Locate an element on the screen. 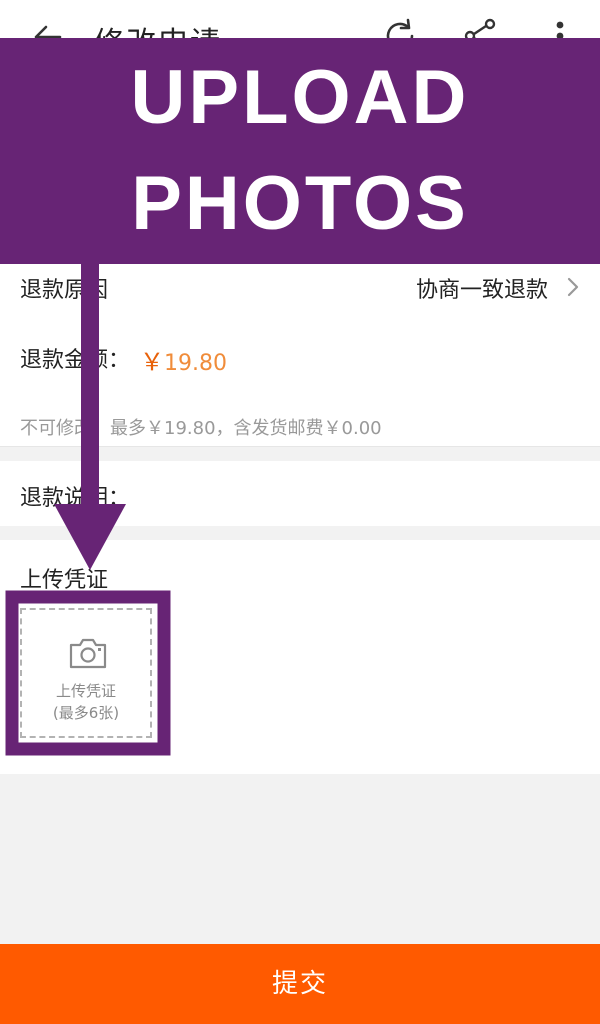  upload-section-title: 上传凭证 is located at coordinates (64, 580).